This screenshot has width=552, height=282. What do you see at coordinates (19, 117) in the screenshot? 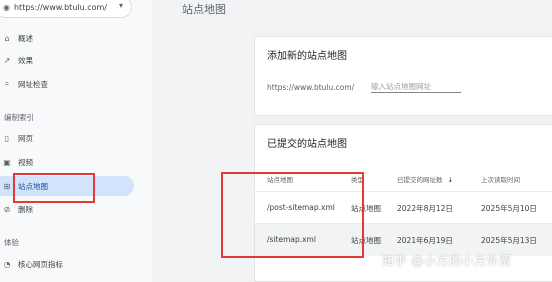
I see `nav-section-indexing: 编制索引` at bounding box center [19, 117].